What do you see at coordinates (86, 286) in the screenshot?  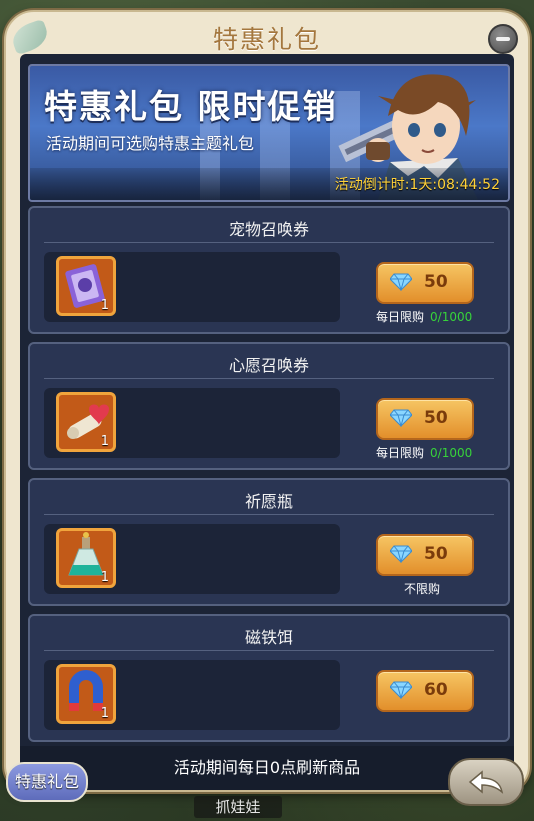 I see `pet-summon-ticket-icon: 1` at bounding box center [86, 286].